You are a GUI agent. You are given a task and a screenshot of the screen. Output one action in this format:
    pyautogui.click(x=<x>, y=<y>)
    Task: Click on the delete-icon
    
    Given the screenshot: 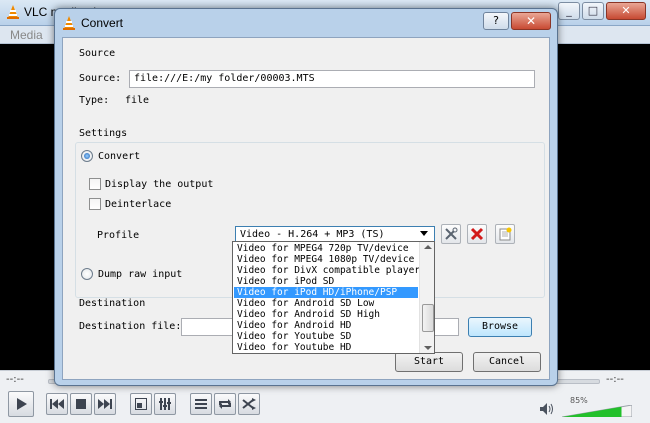 What is the action you would take?
    pyautogui.click(x=477, y=234)
    